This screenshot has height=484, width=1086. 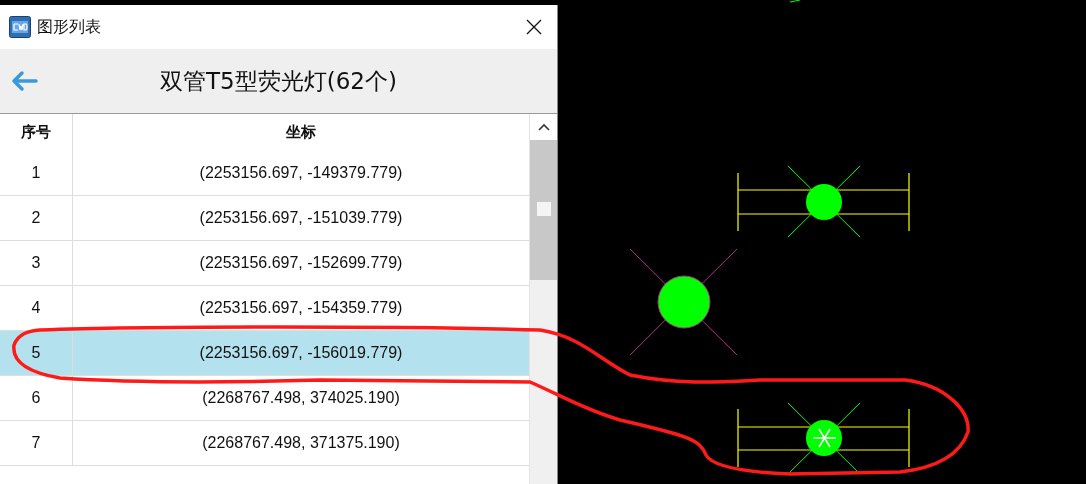 What do you see at coordinates (543, 299) in the screenshot?
I see `scrollbar` at bounding box center [543, 299].